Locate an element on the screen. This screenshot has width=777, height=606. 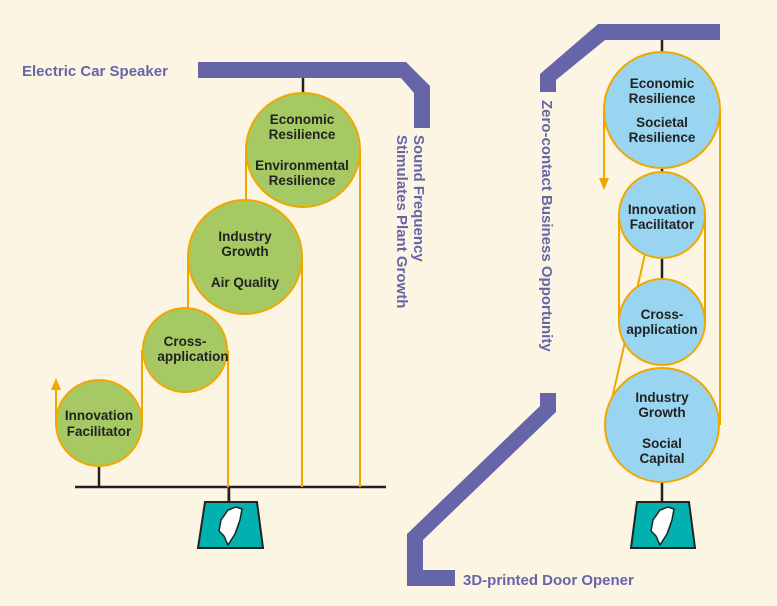
svg-text: Social is located at coordinates (662, 443).